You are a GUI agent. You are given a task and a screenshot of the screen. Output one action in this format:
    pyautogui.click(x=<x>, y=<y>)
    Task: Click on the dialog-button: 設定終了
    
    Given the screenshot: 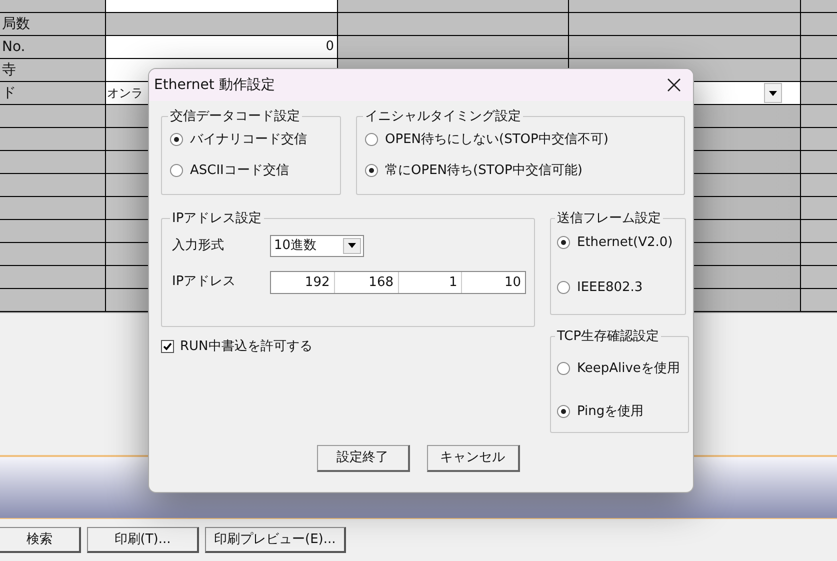 What is the action you would take?
    pyautogui.click(x=363, y=458)
    